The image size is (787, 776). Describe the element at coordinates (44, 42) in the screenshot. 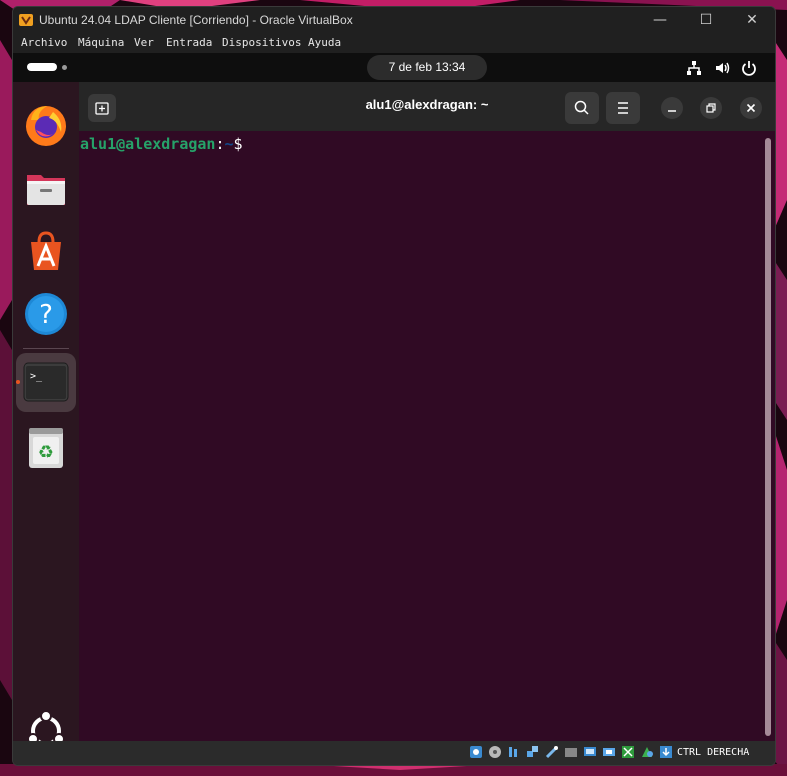

I see `menu-archivo: Archivo` at that location.